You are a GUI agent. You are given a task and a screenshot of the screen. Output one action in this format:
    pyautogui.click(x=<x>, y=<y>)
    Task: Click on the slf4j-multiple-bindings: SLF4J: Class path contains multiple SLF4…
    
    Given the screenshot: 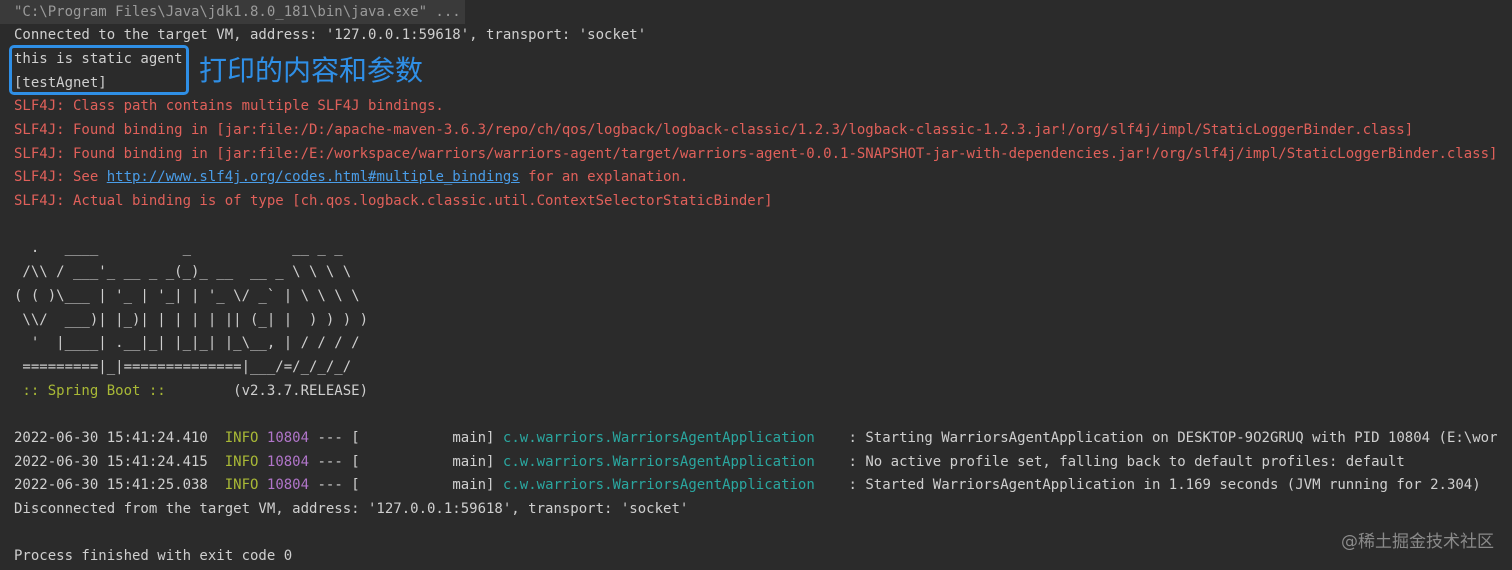 What is the action you would take?
    pyautogui.click(x=229, y=106)
    